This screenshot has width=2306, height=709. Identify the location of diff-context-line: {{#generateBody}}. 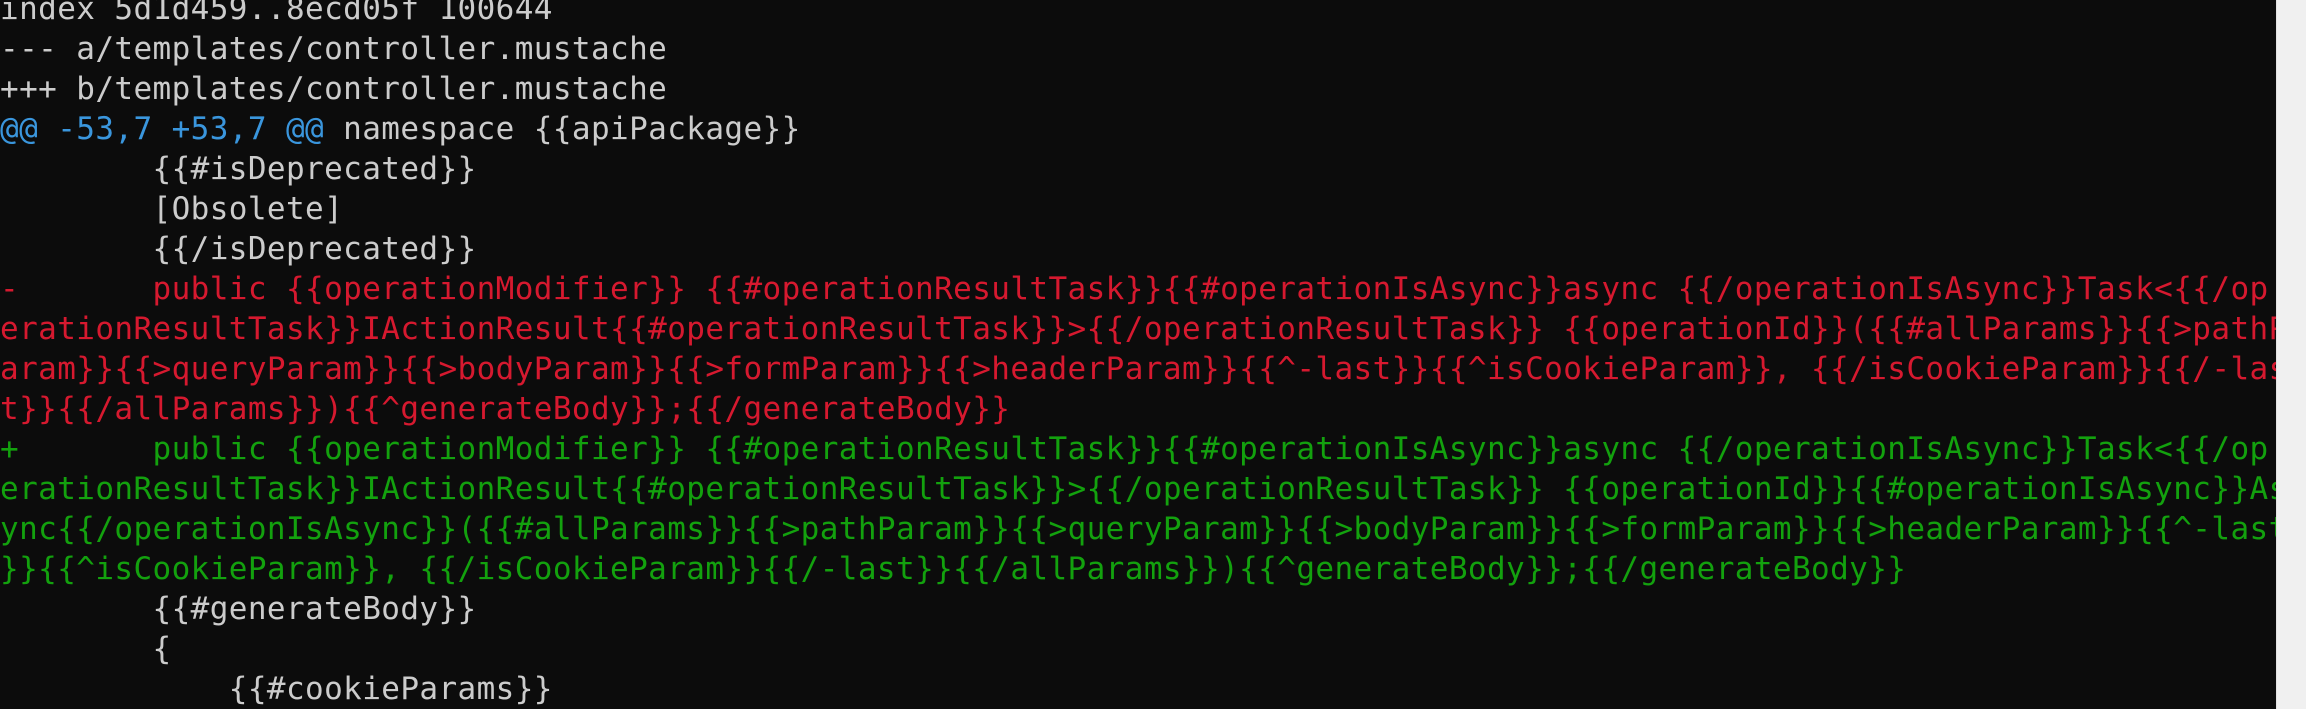
(238, 609).